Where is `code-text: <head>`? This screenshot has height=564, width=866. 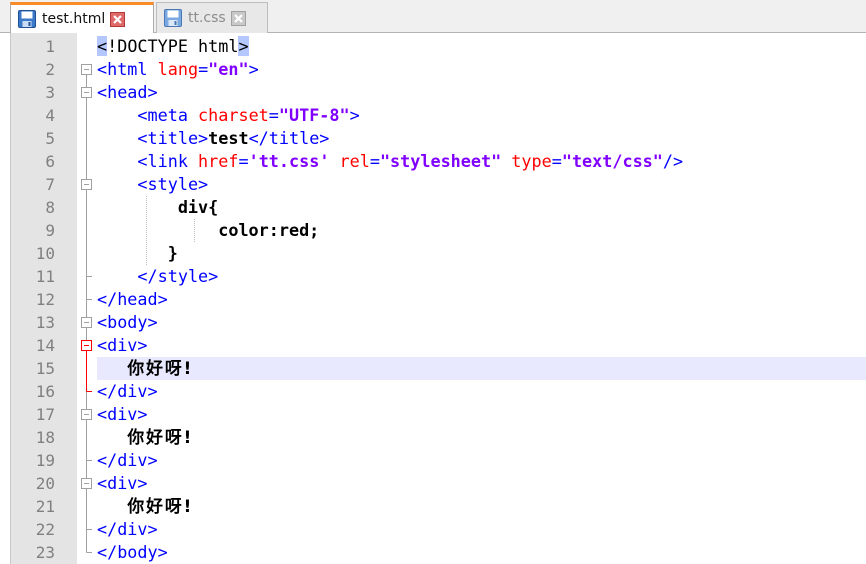 code-text: <head> is located at coordinates (127, 92).